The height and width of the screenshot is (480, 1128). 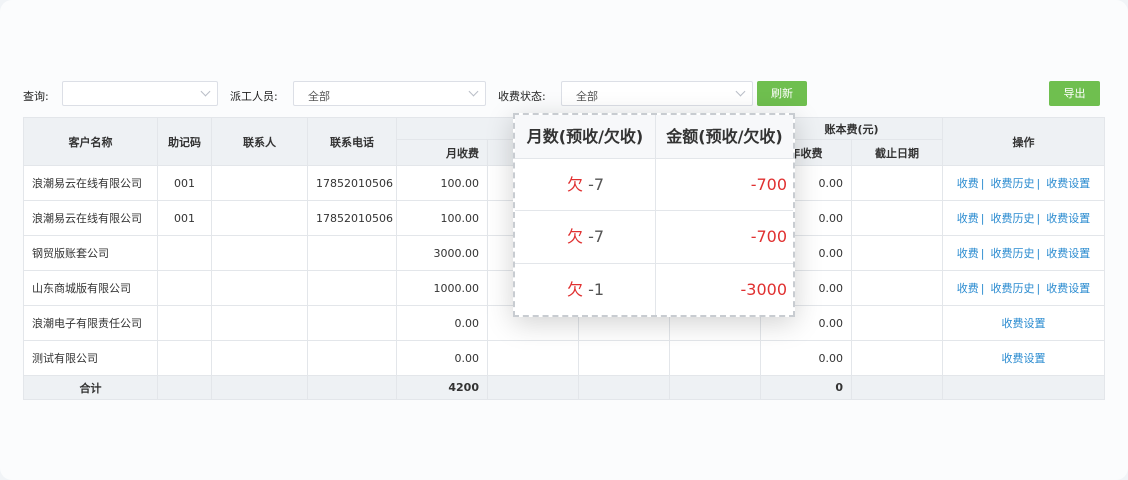 What do you see at coordinates (724, 136) in the screenshot?
I see `popup-header-amount: 金额(预收/欠收)` at bounding box center [724, 136].